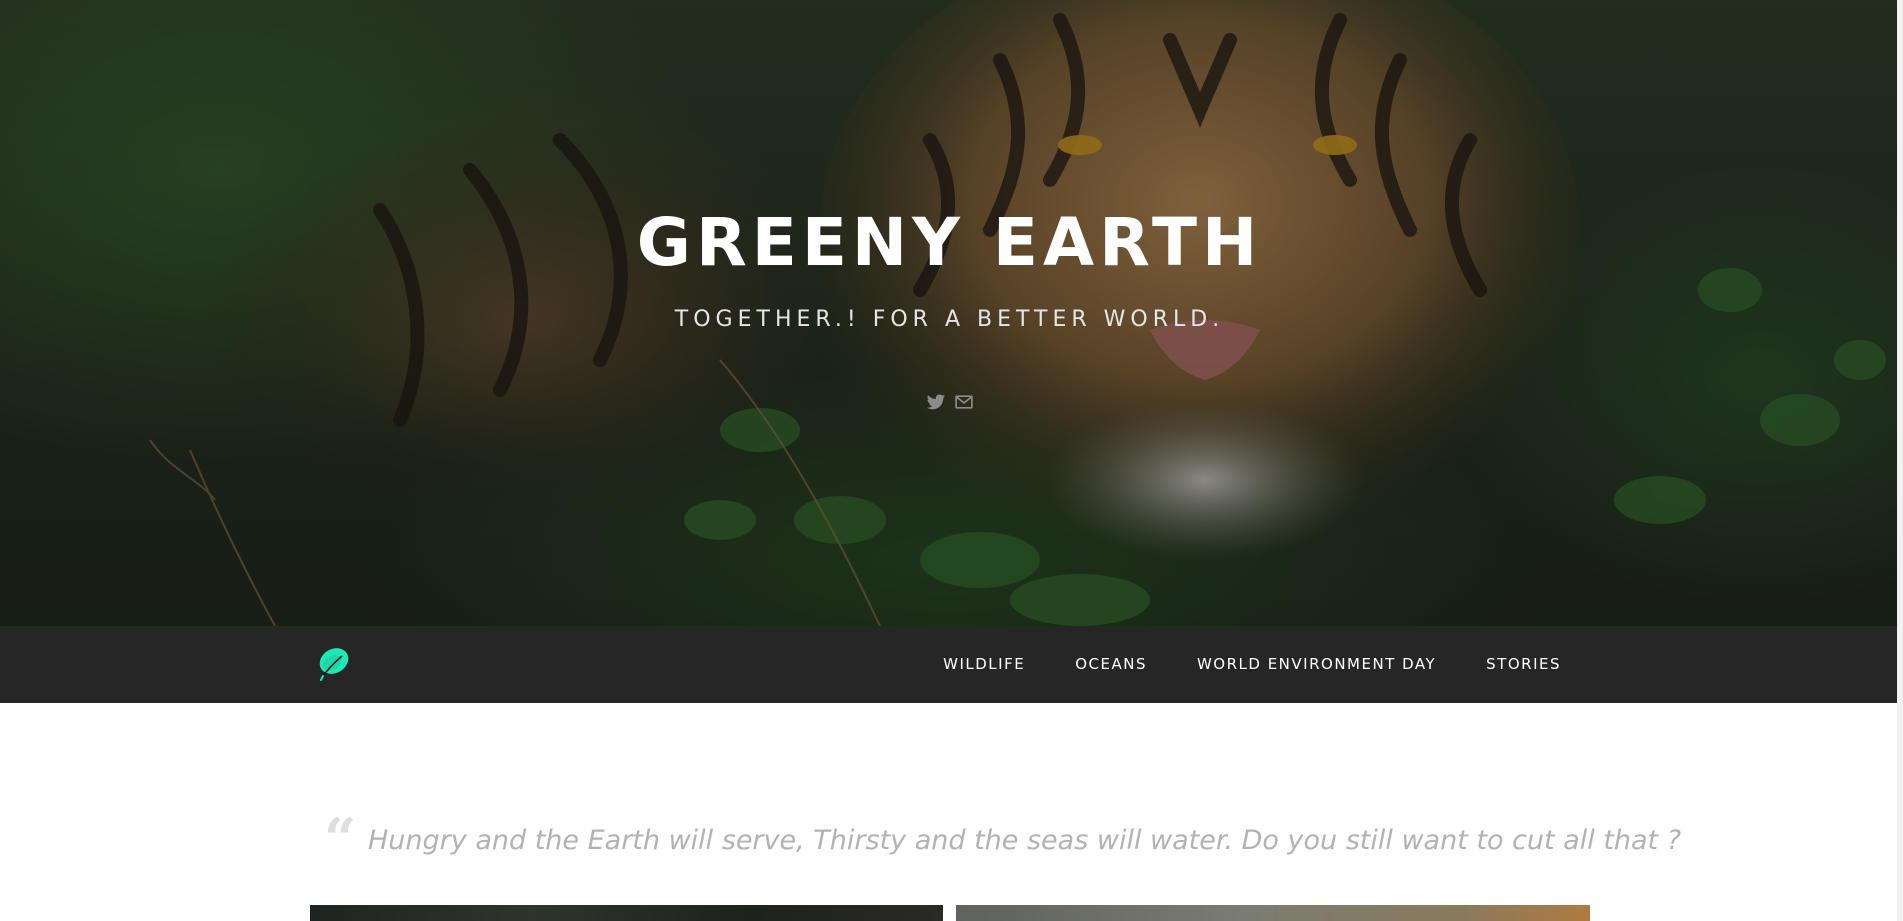  I want to click on social-links, so click(949, 402).